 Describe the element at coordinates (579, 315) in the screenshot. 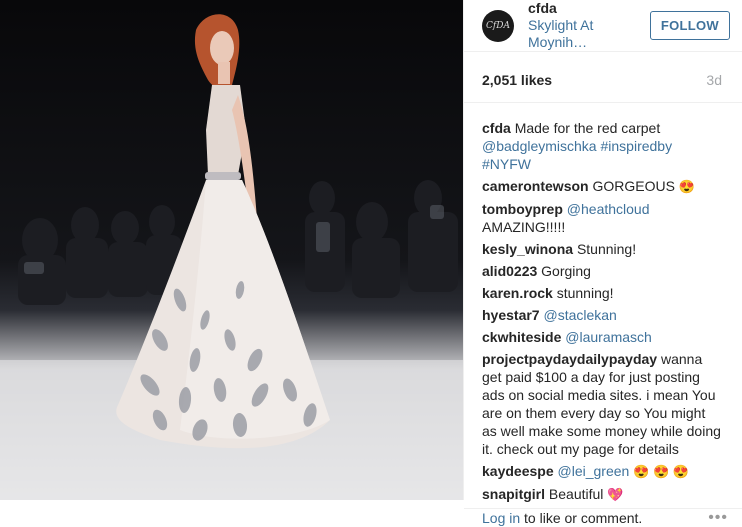

I see `comment-mention: @staclekan` at that location.